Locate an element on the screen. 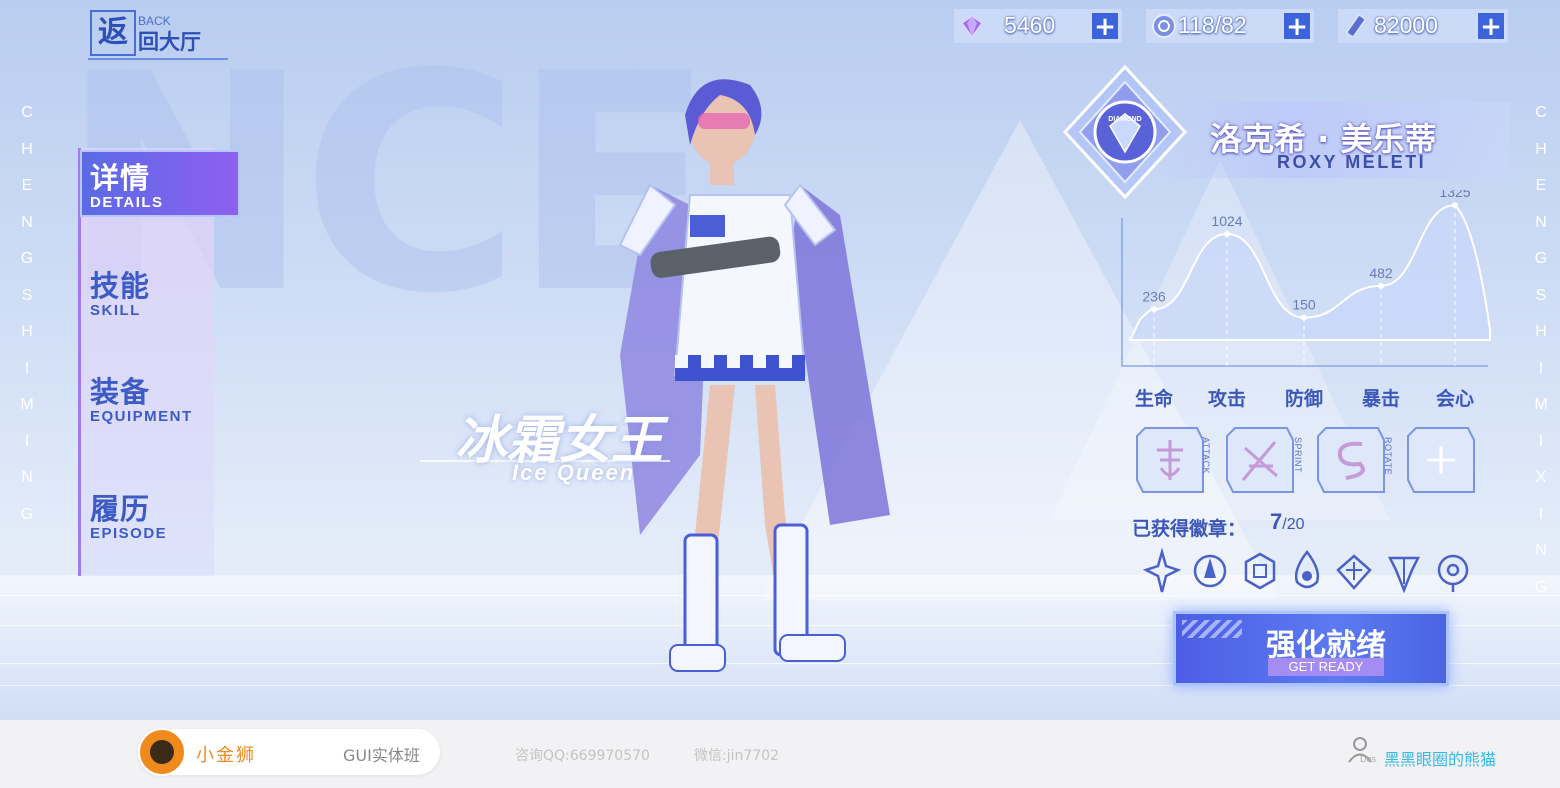 The image size is (1560, 788). crystal-icon is located at coordinates (1356, 26).